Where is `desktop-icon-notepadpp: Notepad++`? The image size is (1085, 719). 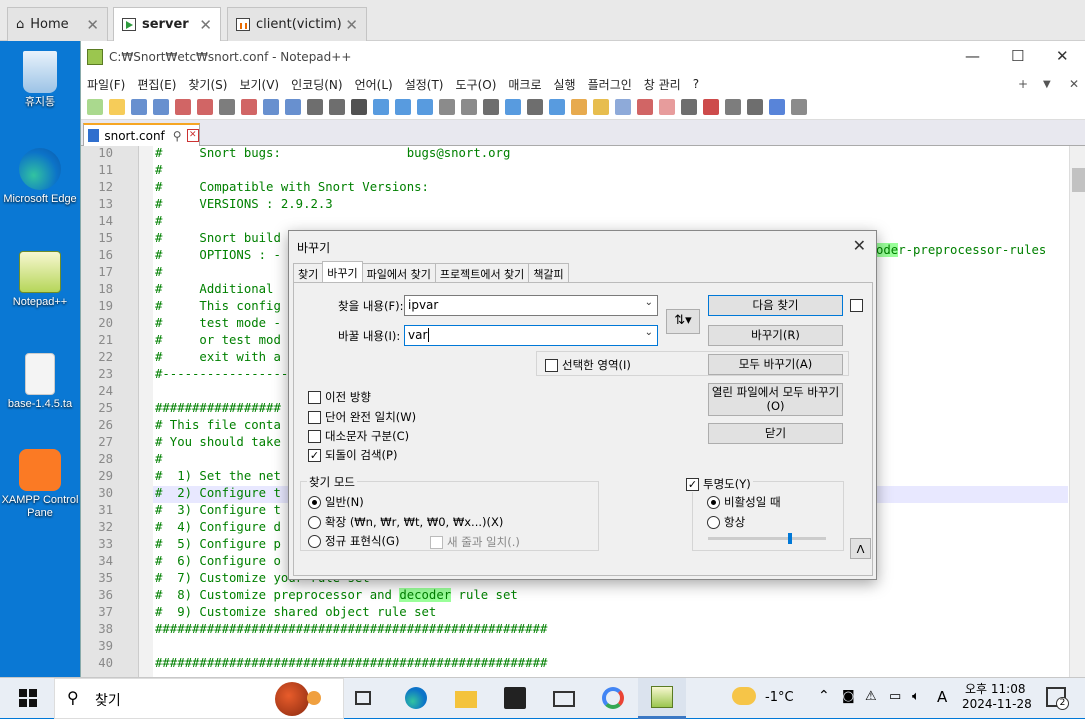 desktop-icon-notepadpp: Notepad++ is located at coordinates (40, 280).